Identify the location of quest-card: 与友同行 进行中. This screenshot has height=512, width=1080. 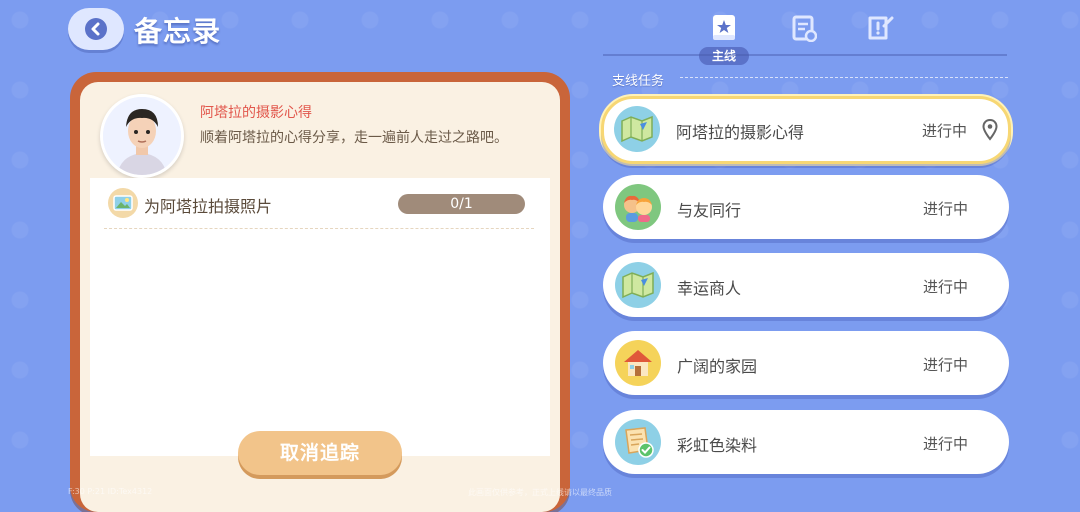
(806, 207).